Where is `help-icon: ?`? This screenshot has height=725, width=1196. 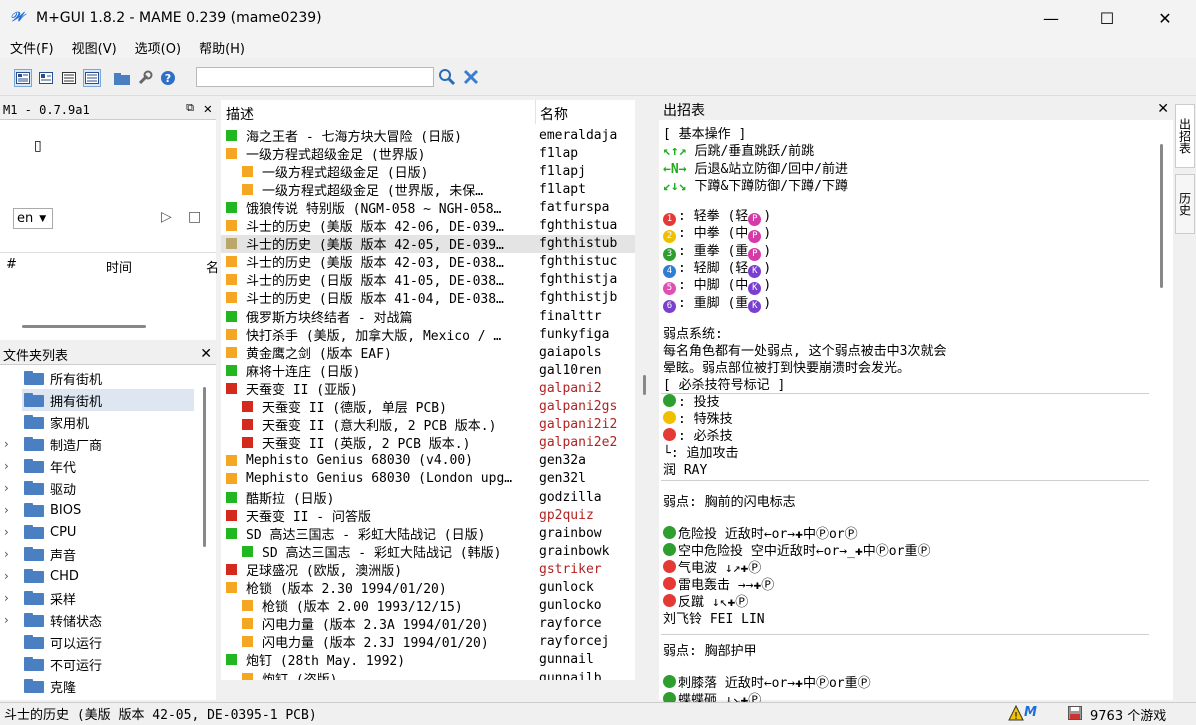 help-icon: ? is located at coordinates (168, 78).